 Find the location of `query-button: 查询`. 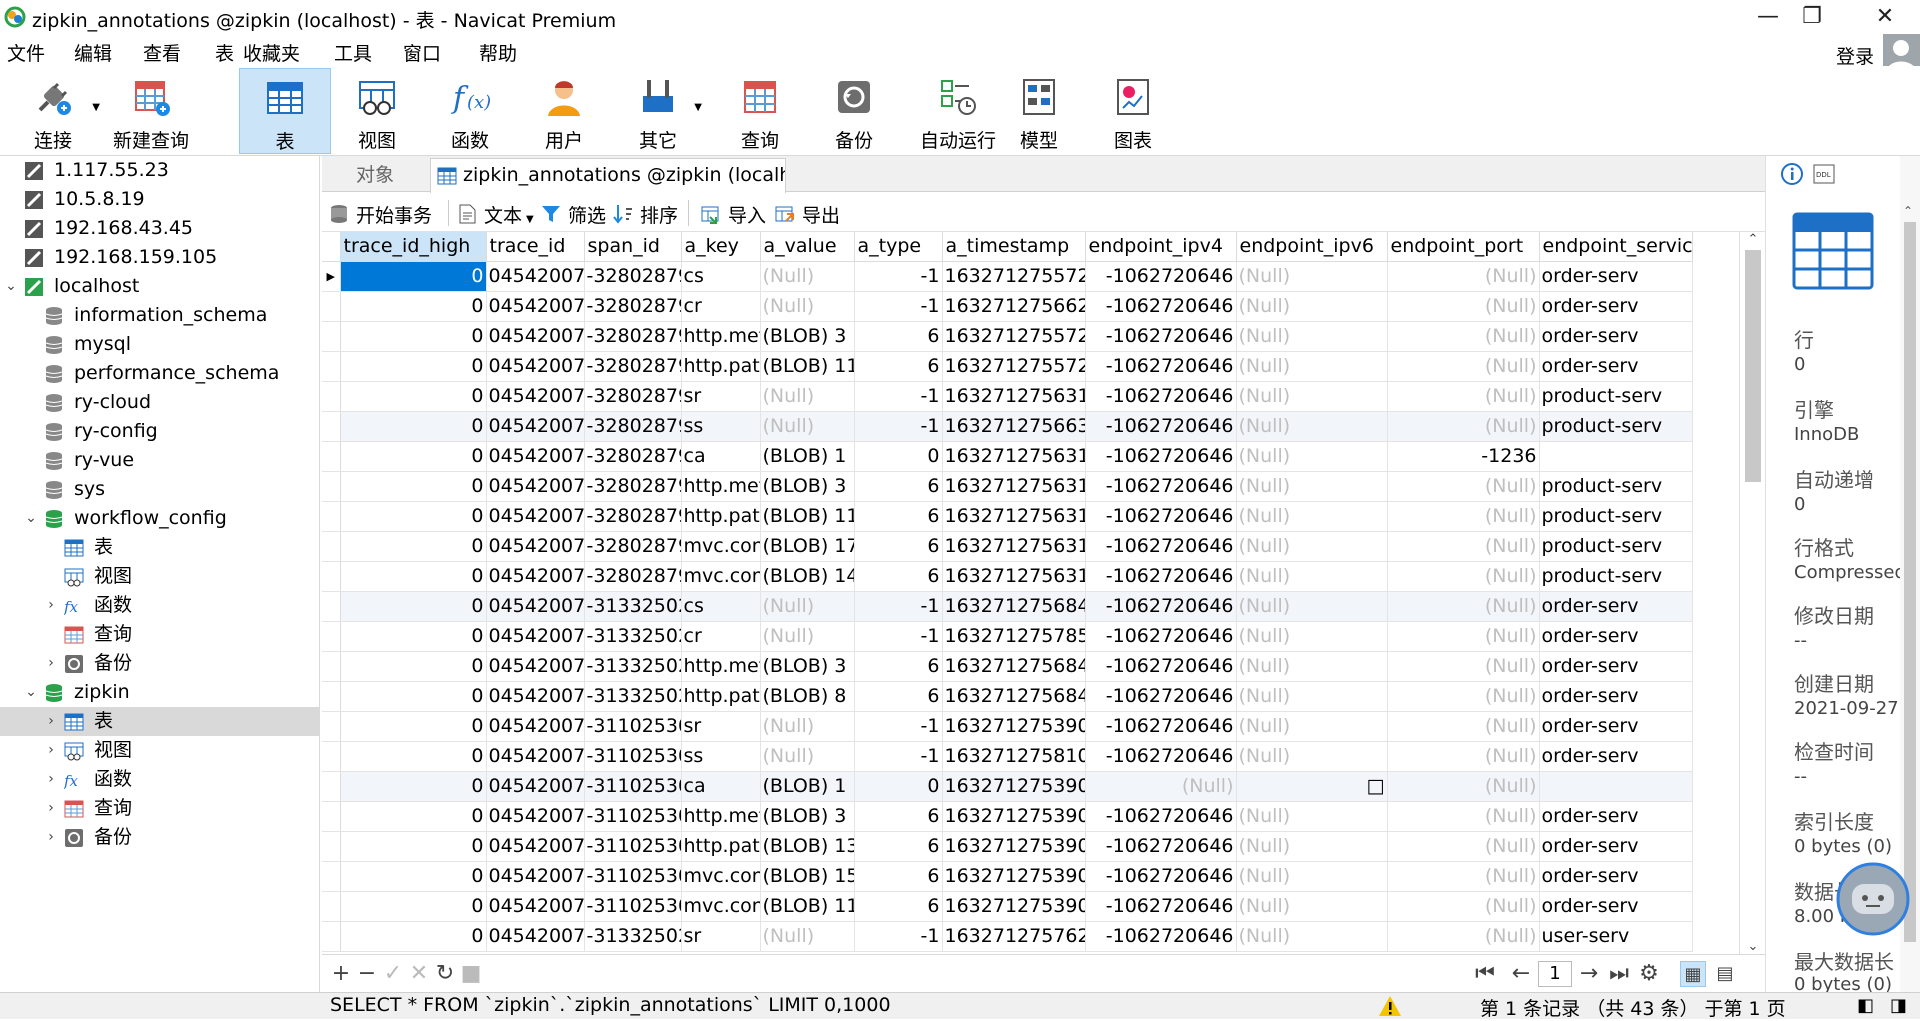

query-button: 查询 is located at coordinates (760, 111).